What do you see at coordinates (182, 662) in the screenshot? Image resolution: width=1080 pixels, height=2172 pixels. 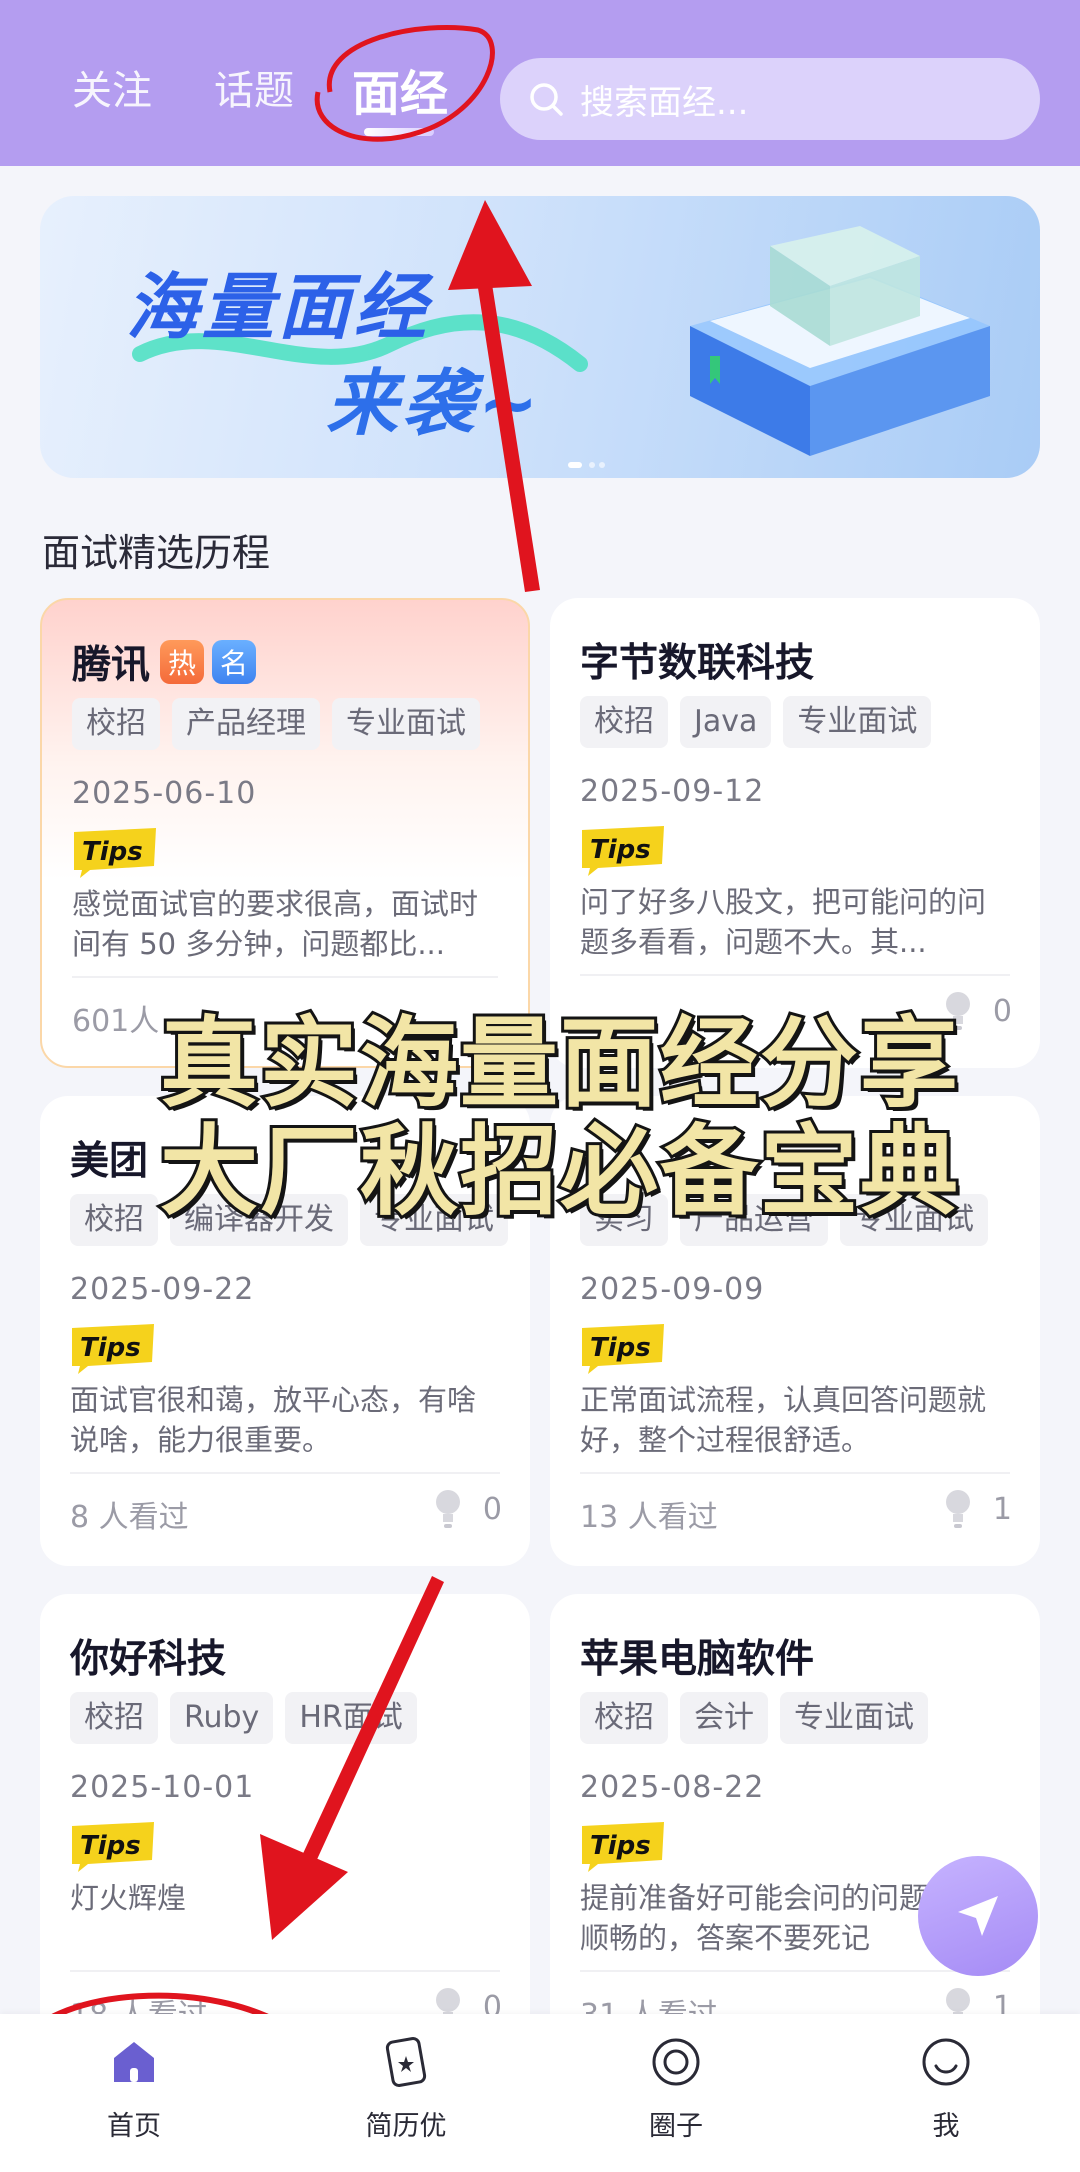 I see `hot-badge: 热` at bounding box center [182, 662].